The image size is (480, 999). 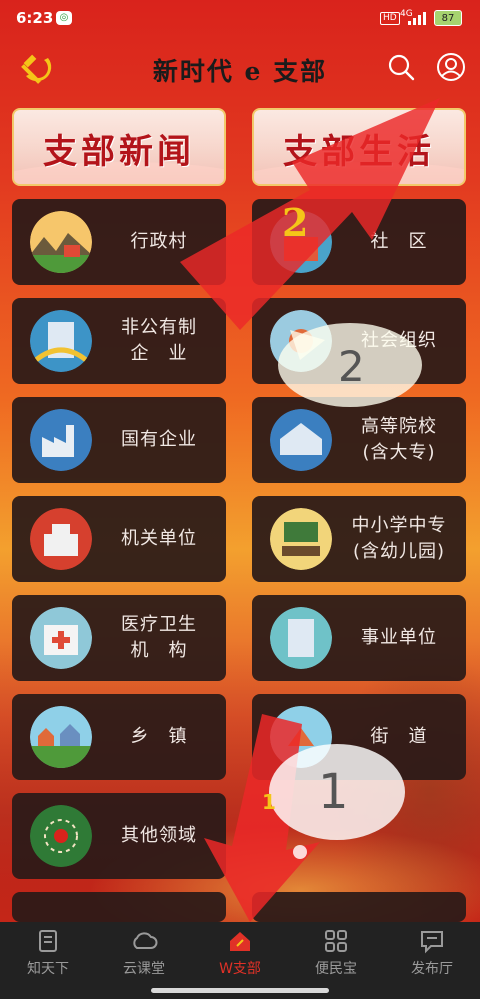 What do you see at coordinates (301, 341) in the screenshot?
I see `social-org-icon` at bounding box center [301, 341].